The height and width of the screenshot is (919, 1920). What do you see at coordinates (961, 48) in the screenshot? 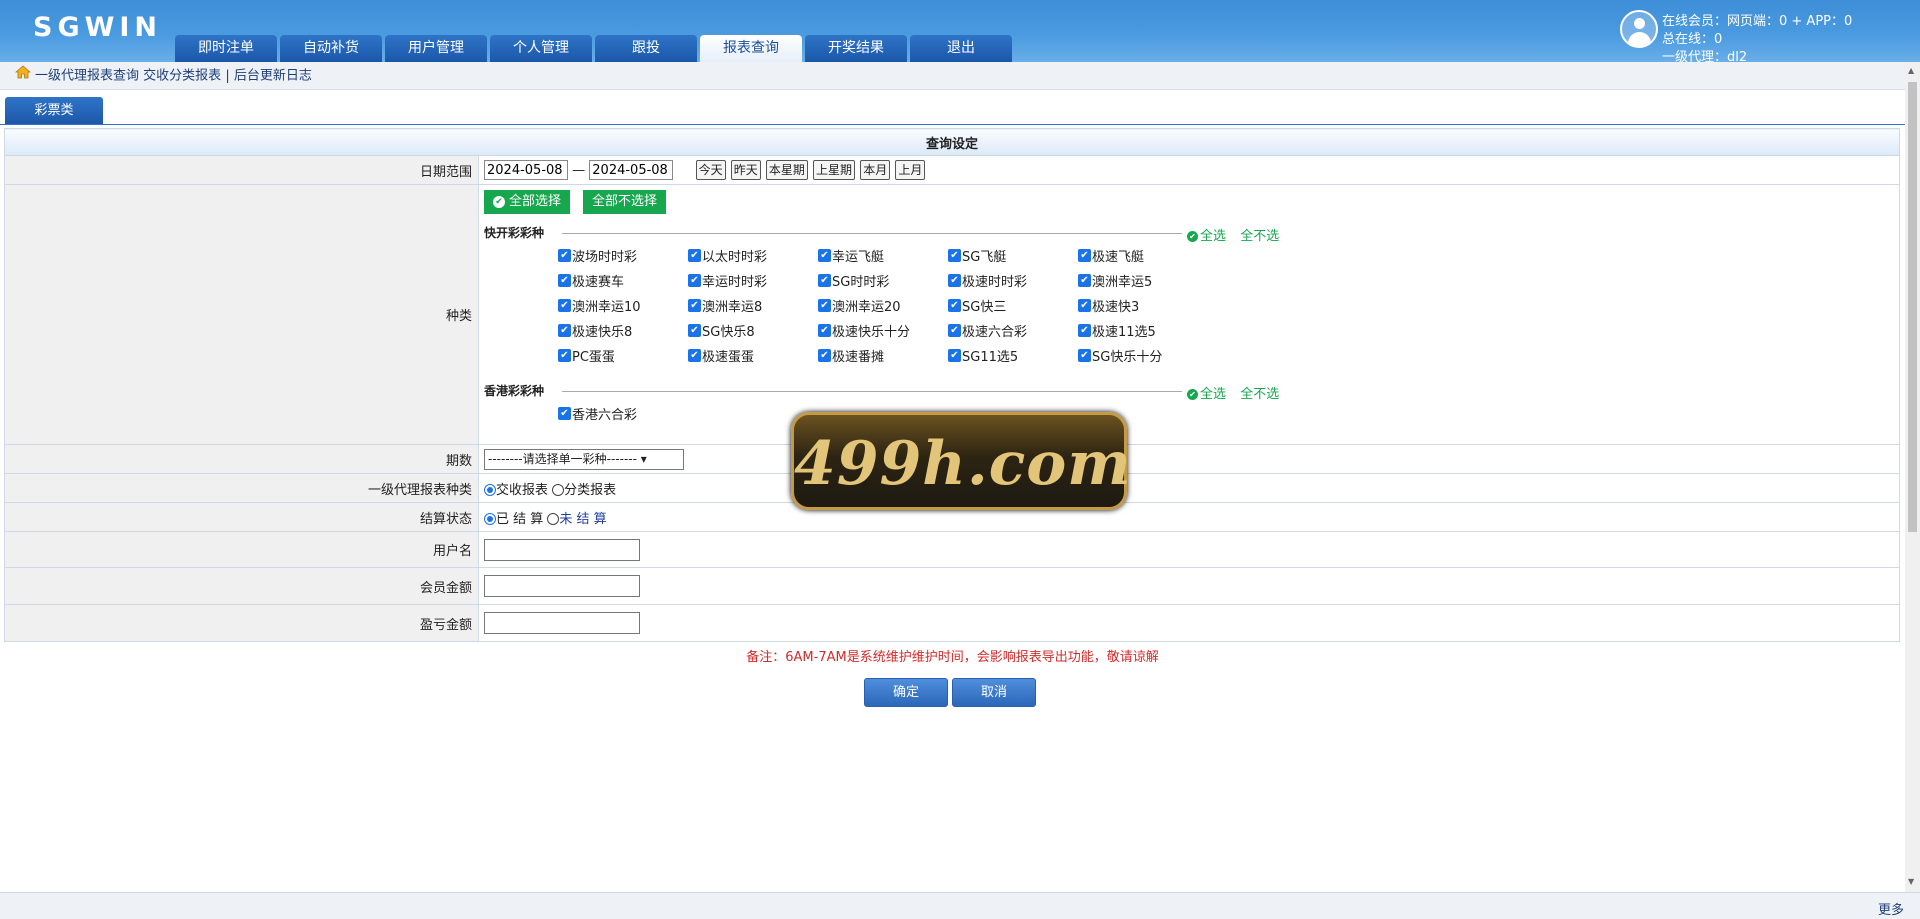
I see `nav-tab-logout: 退出` at bounding box center [961, 48].